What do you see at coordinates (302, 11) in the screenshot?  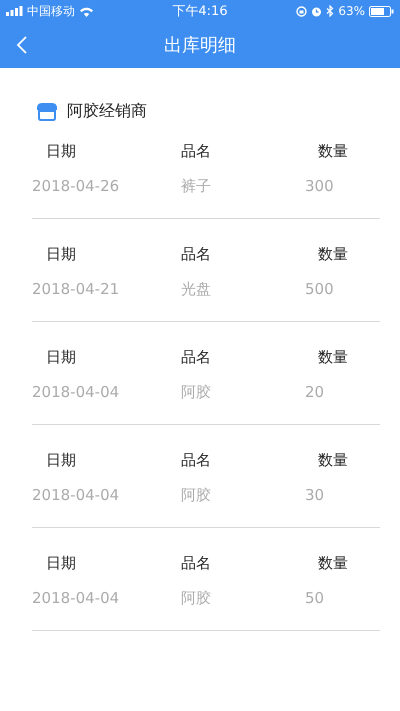 I see `rotation-lock-icon` at bounding box center [302, 11].